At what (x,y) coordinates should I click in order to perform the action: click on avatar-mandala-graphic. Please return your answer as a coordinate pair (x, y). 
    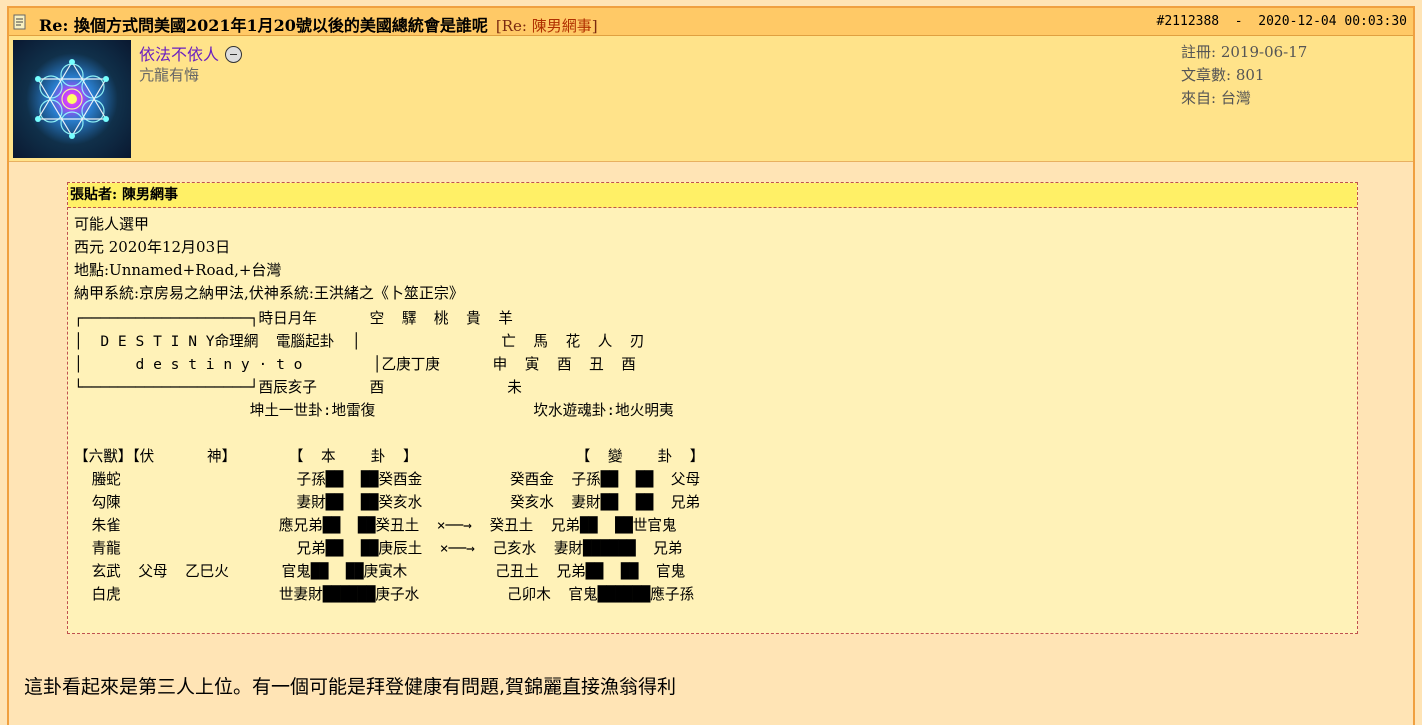
    Looking at the image, I should click on (72, 99).